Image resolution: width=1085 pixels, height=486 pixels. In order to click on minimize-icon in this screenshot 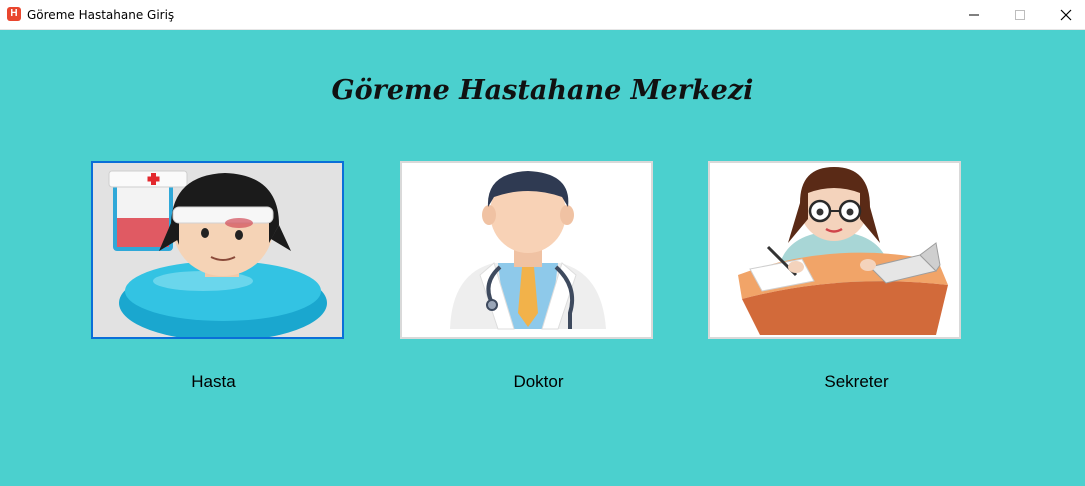, I will do `click(974, 15)`.